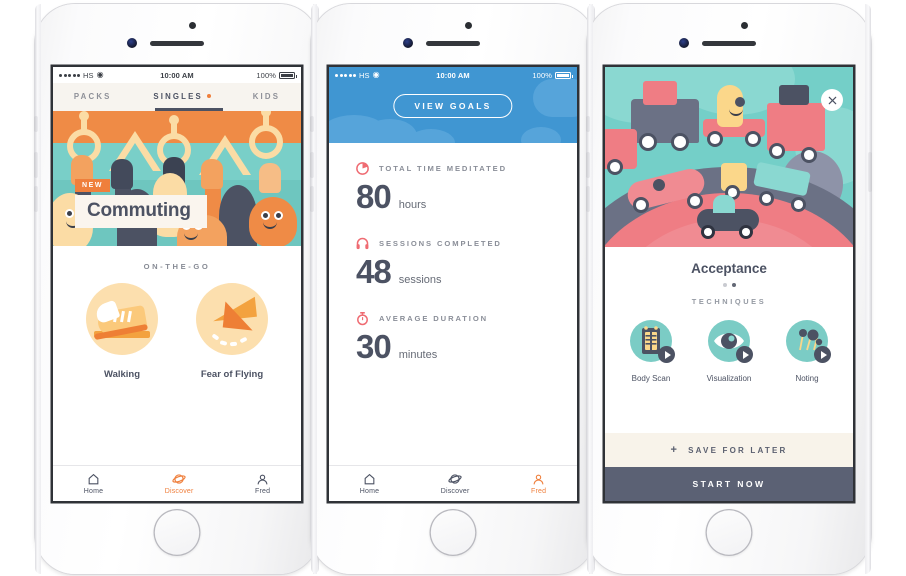 The image size is (906, 576). Describe the element at coordinates (93, 491) in the screenshot. I see `tab-home-label: Home` at that location.